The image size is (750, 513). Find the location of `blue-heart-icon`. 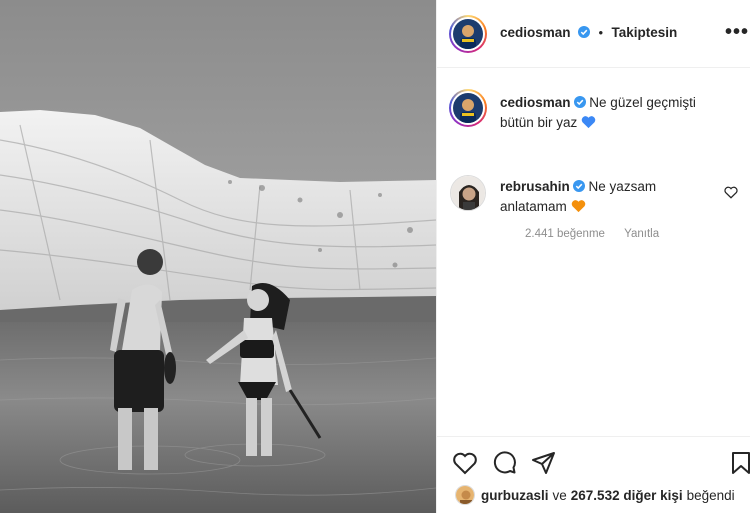

blue-heart-icon is located at coordinates (588, 122).